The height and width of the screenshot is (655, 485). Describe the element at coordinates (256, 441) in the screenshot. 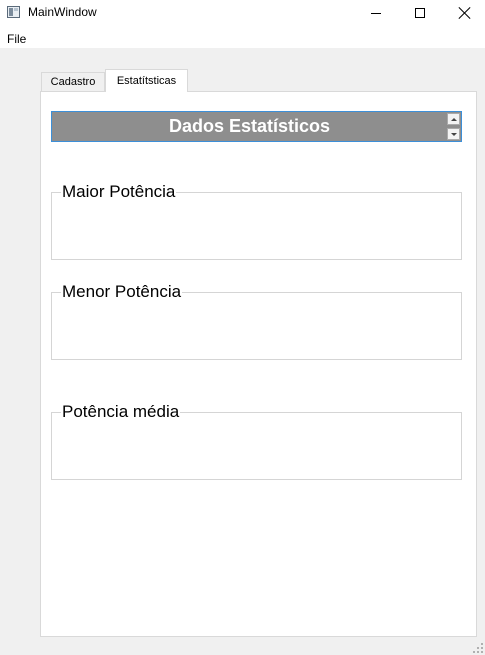

I see `group-potencia-media: Potência média` at that location.